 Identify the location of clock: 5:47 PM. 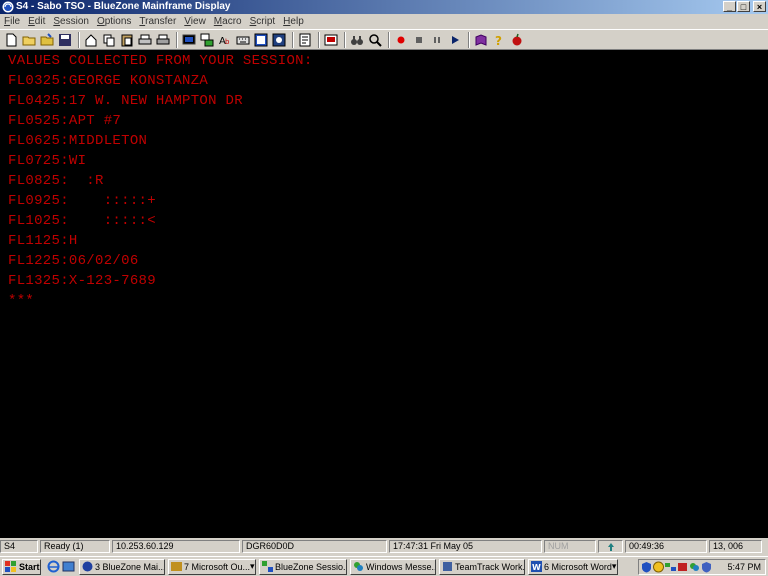
(744, 567).